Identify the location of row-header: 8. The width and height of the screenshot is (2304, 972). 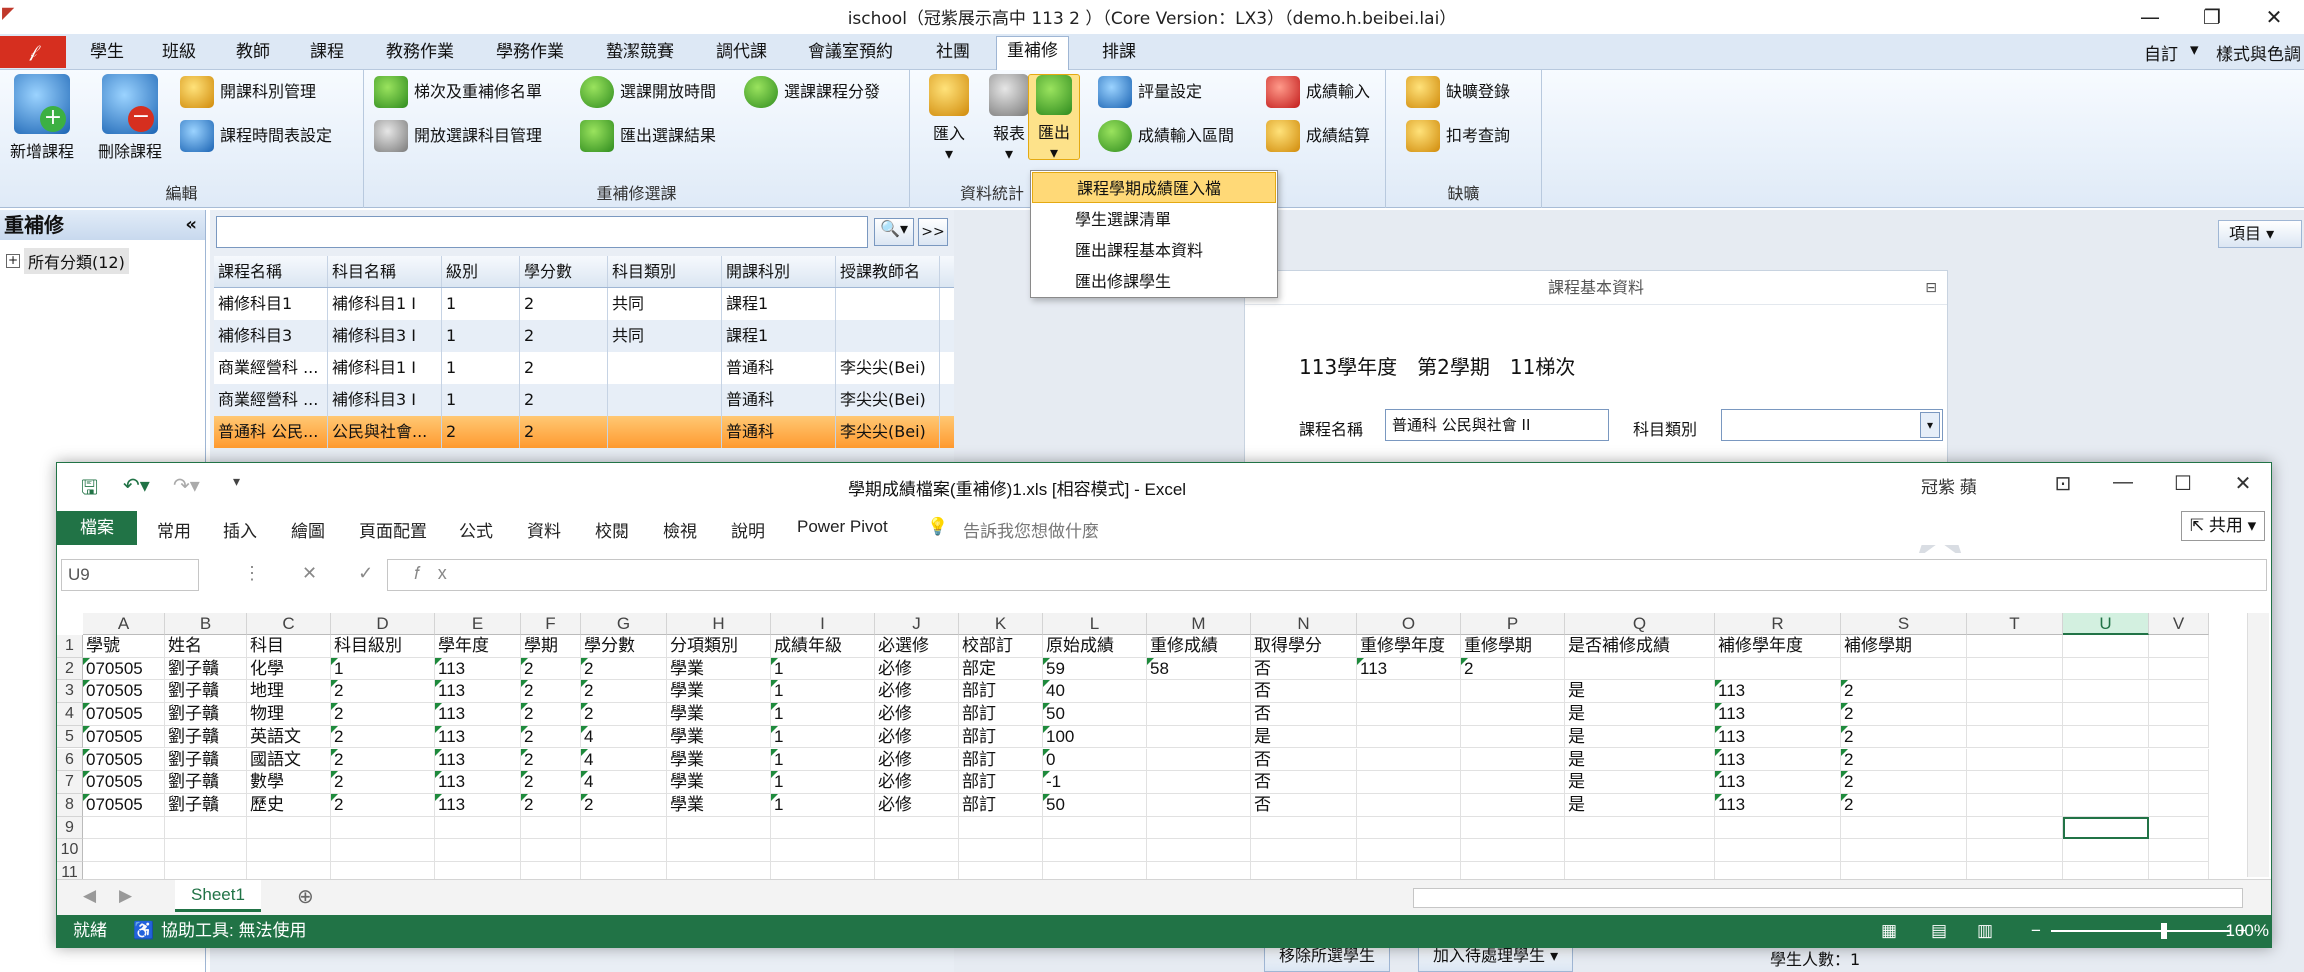
(70, 805).